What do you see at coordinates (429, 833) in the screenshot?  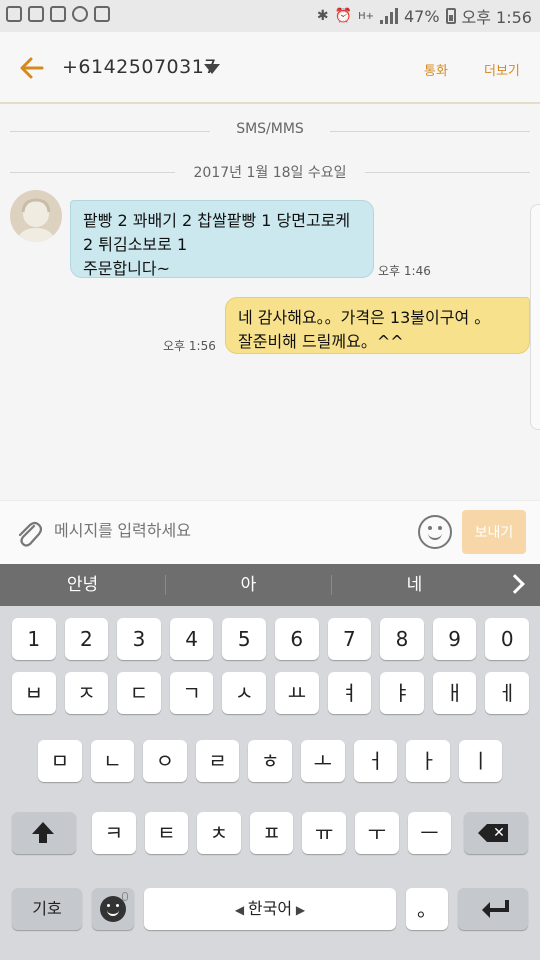 I see `key: ㅡ` at bounding box center [429, 833].